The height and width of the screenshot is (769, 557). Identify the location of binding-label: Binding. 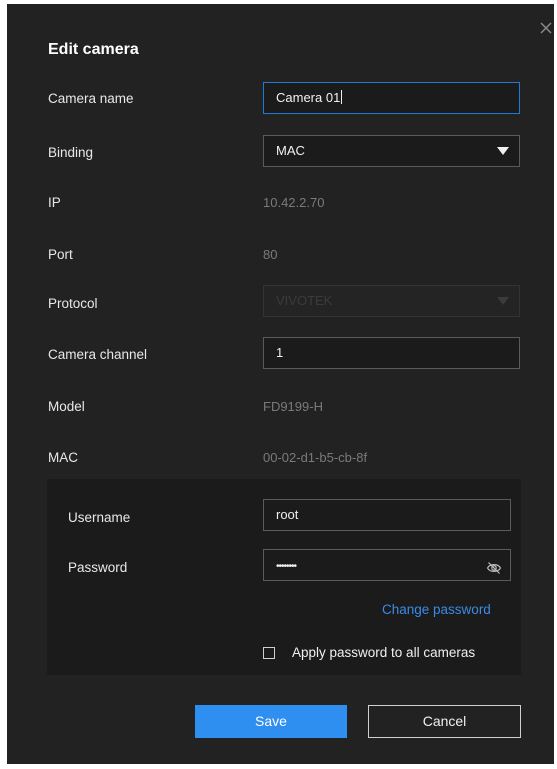
(71, 152).